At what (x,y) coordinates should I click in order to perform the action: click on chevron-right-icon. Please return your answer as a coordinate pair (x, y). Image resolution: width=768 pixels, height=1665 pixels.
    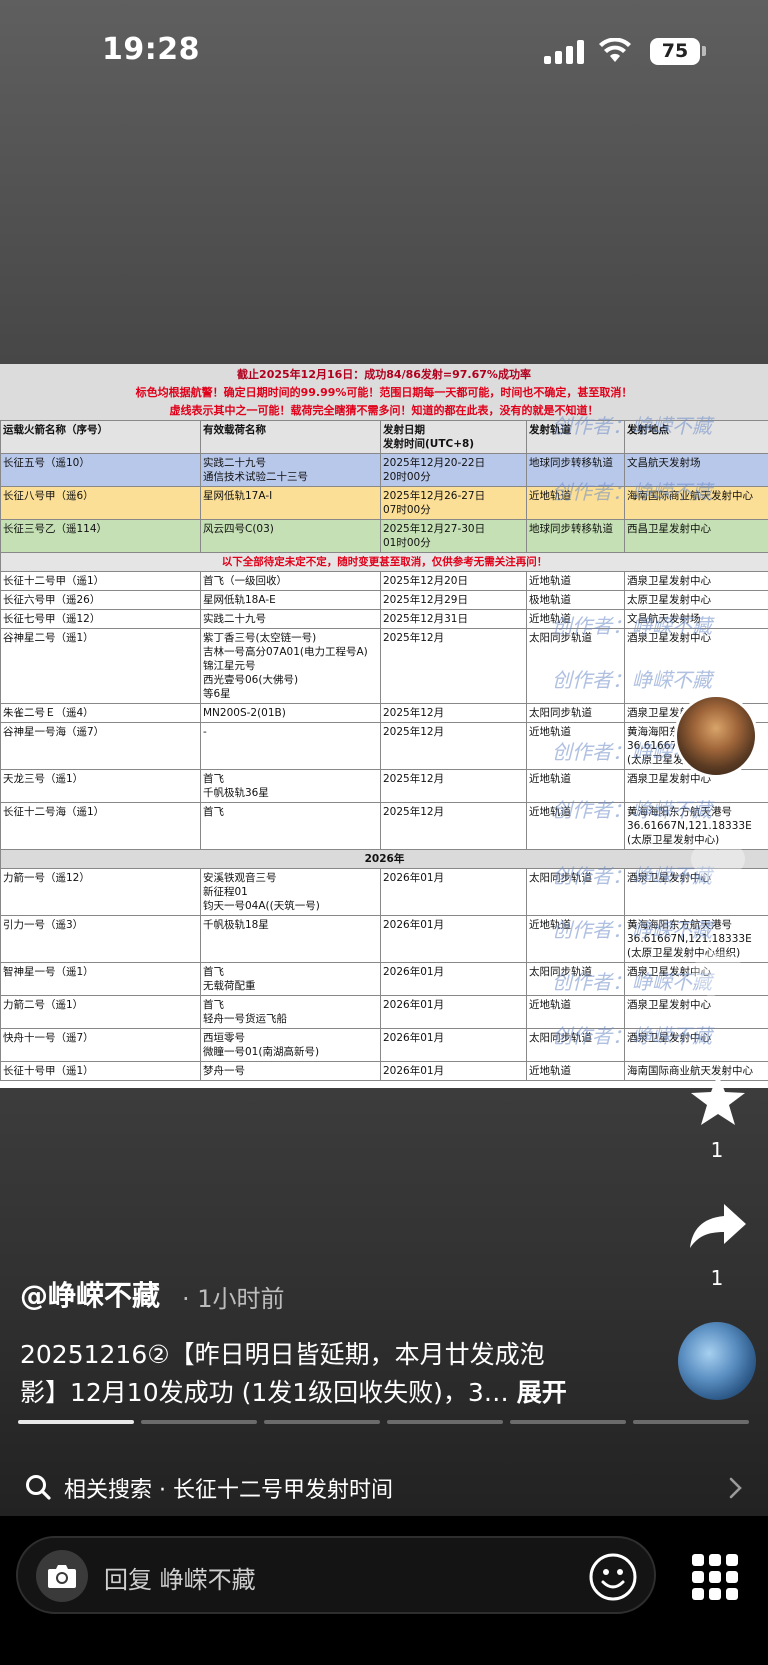
    Looking at the image, I should click on (735, 1488).